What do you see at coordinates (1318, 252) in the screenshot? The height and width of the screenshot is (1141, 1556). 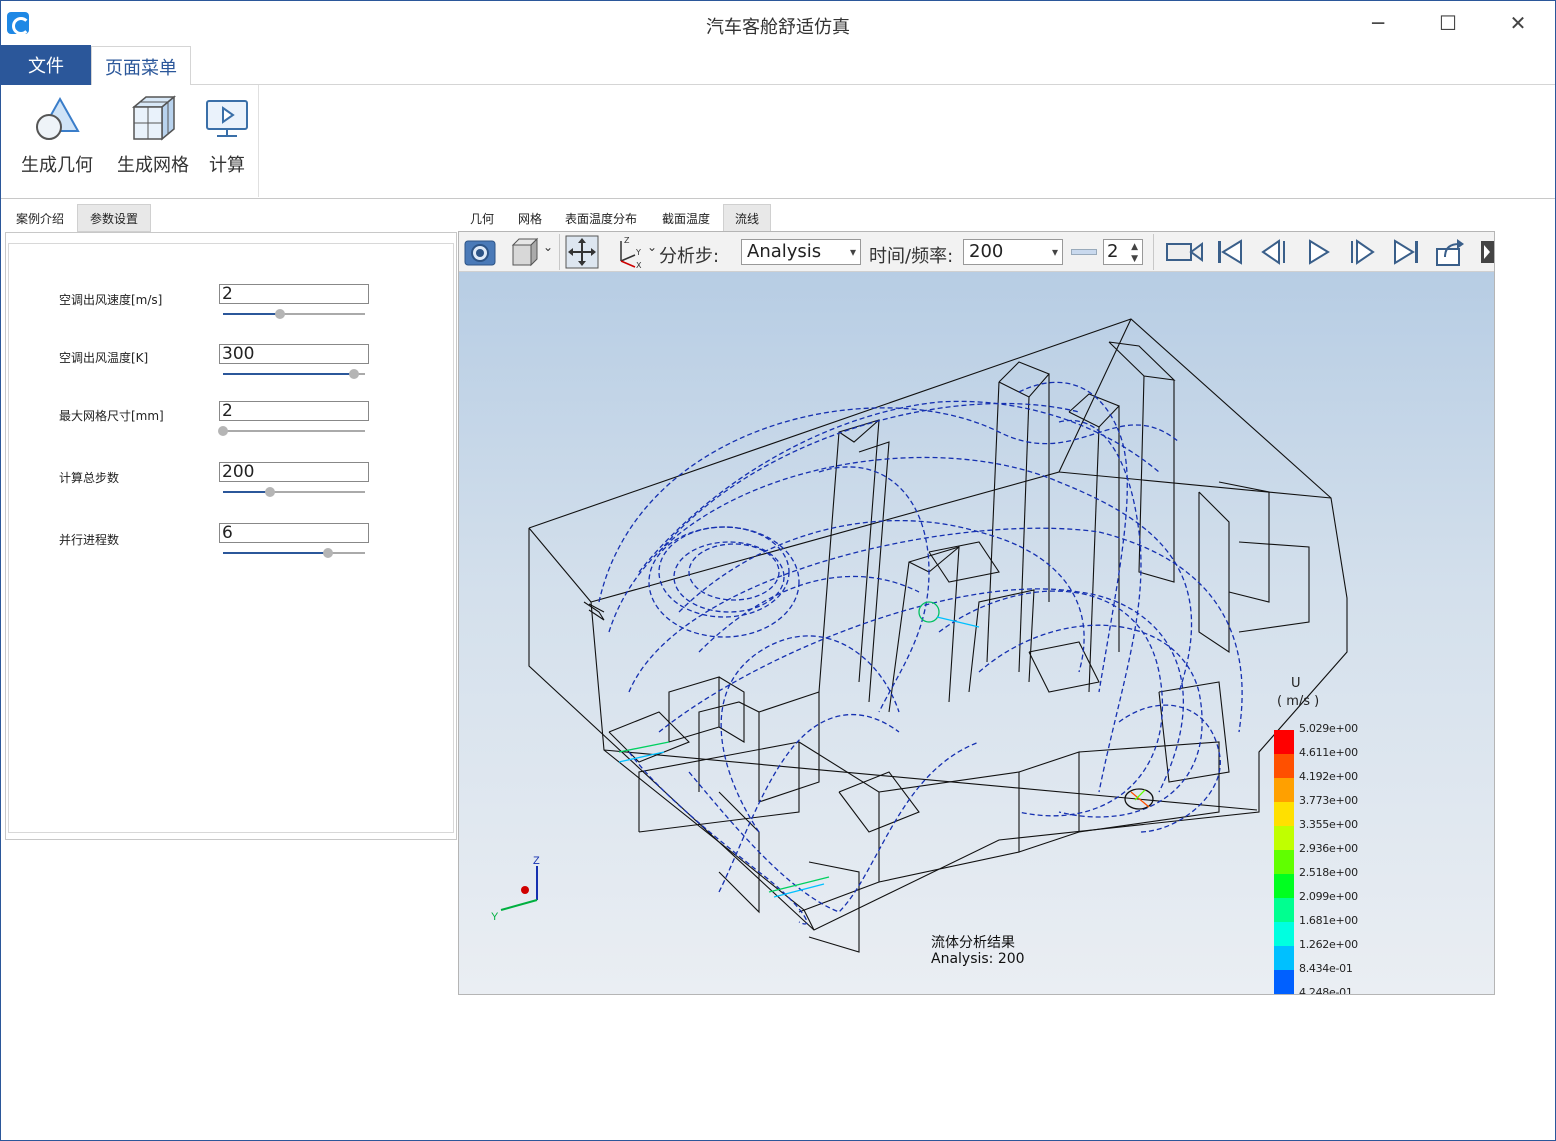 I see `play-icon` at bounding box center [1318, 252].